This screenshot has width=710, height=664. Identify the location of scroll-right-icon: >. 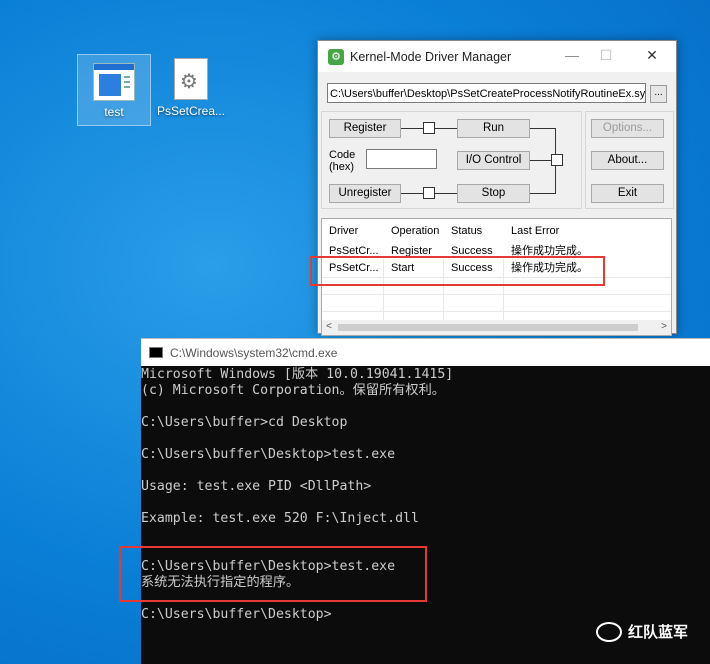
(664, 327).